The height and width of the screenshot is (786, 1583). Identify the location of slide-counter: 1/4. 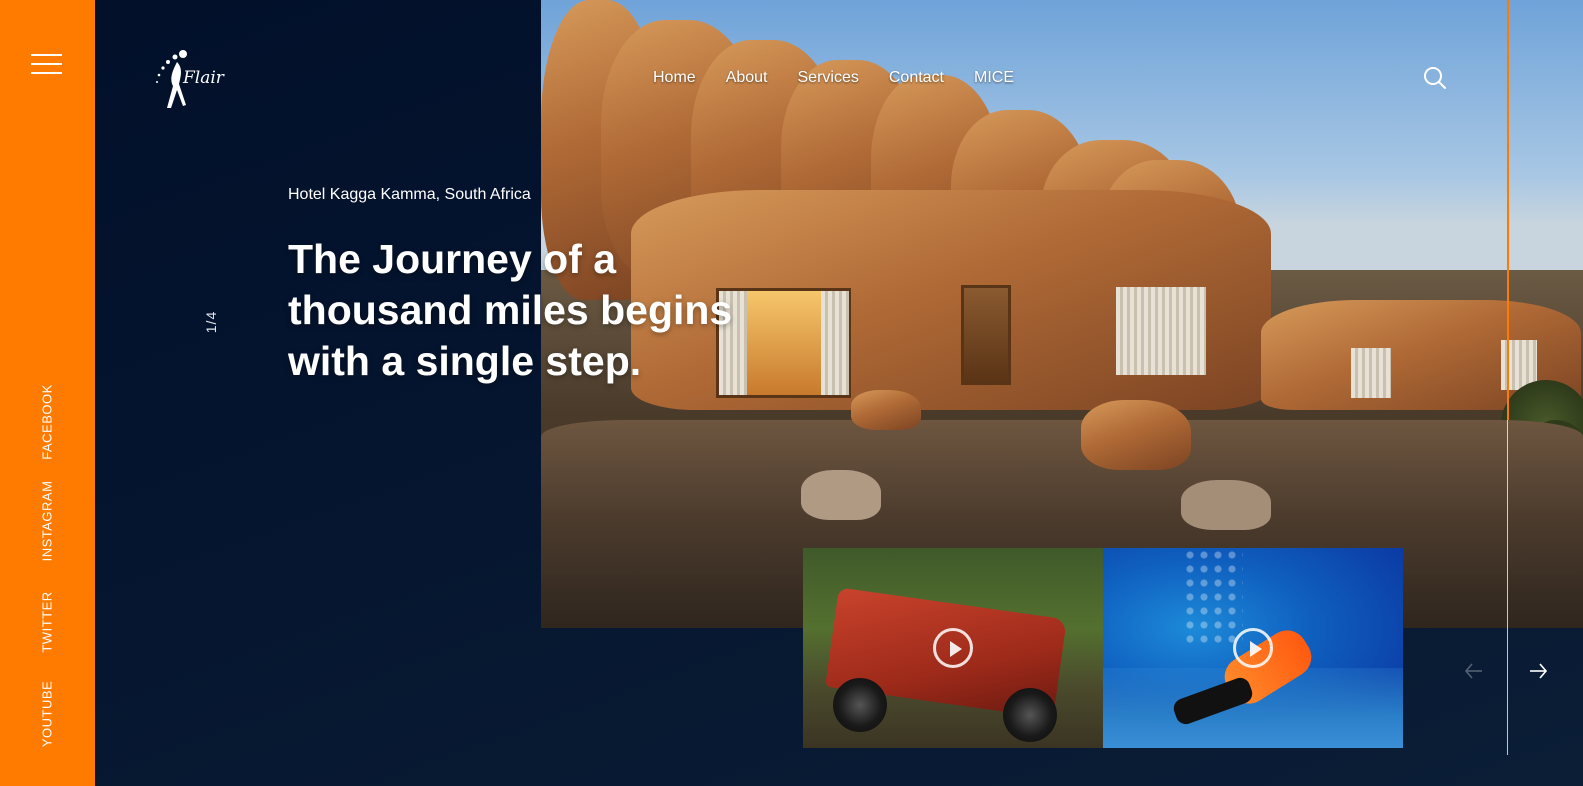
(211, 322).